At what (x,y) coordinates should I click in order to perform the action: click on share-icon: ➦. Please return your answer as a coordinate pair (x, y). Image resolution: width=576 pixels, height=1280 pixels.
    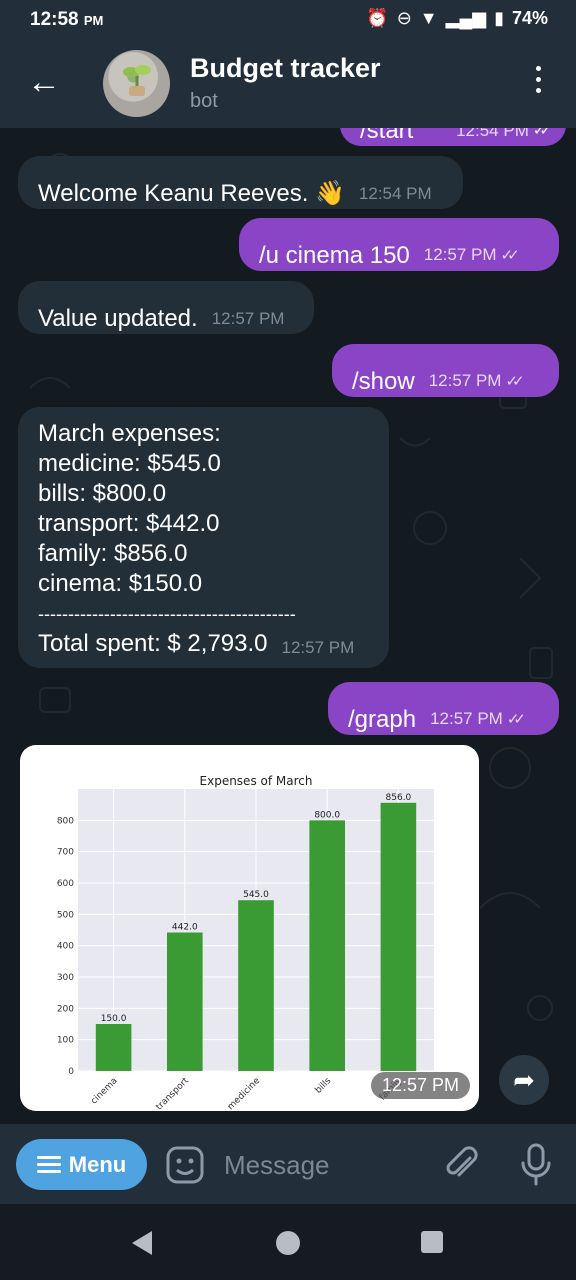
    Looking at the image, I should click on (524, 1080).